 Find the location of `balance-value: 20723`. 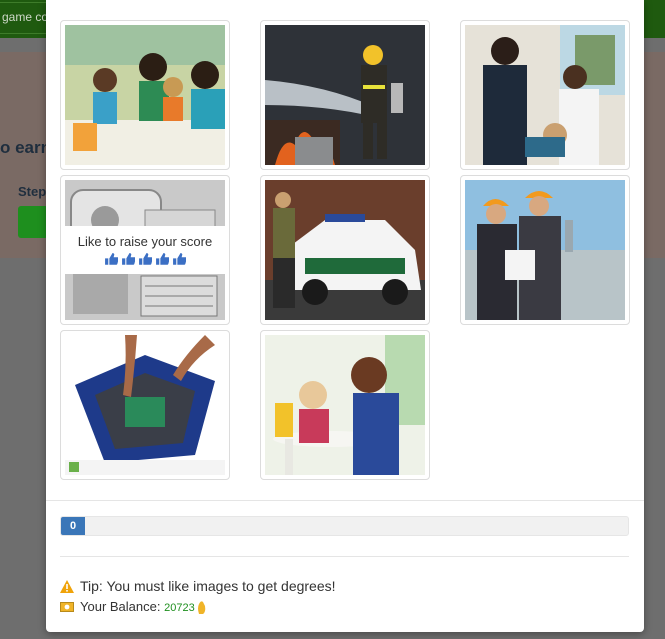

balance-value: 20723 is located at coordinates (179, 608).